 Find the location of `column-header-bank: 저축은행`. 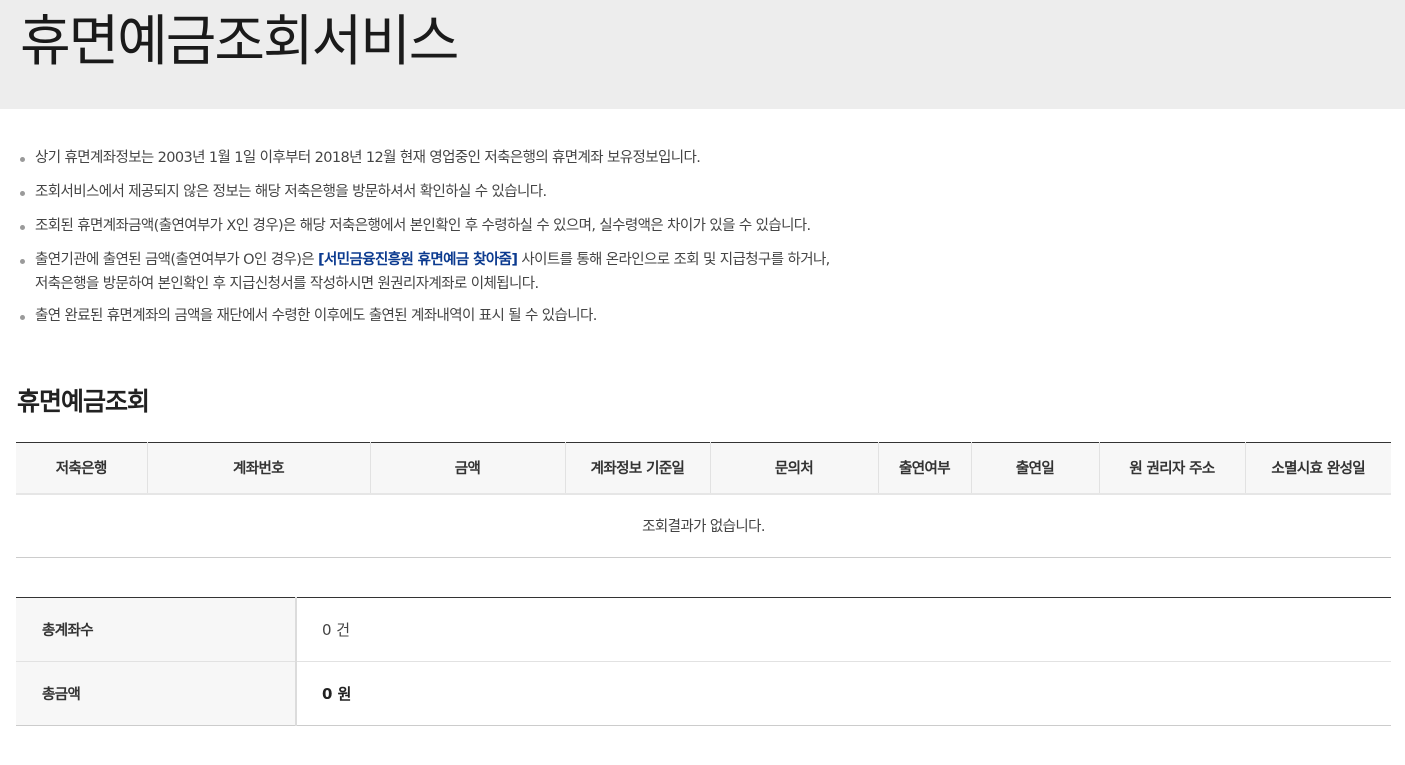

column-header-bank: 저축은행 is located at coordinates (81, 468).